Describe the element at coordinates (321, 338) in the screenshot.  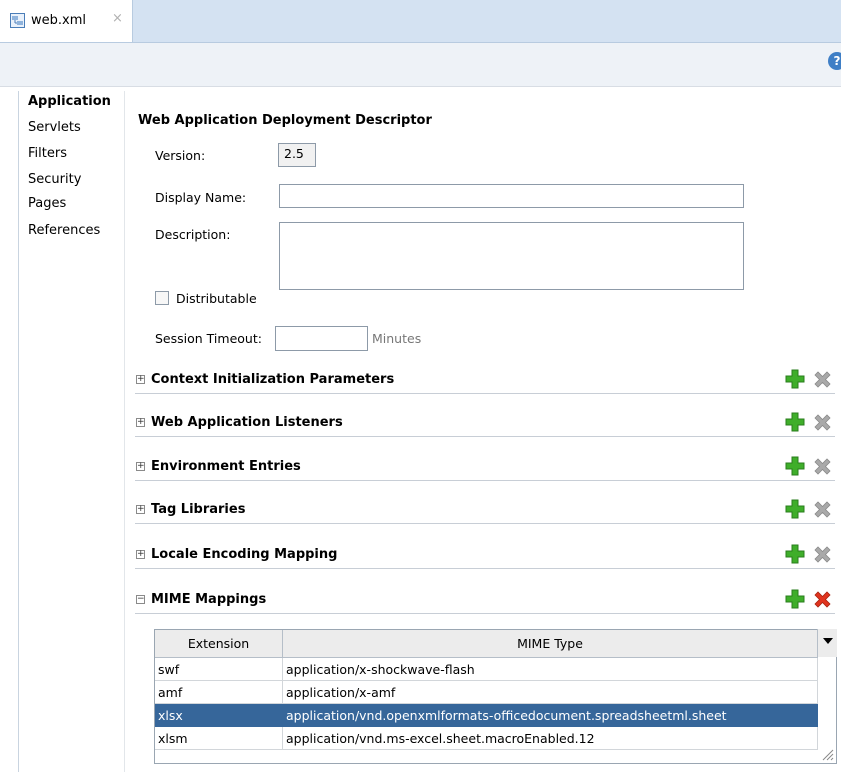
I see `session-timeout-field` at that location.